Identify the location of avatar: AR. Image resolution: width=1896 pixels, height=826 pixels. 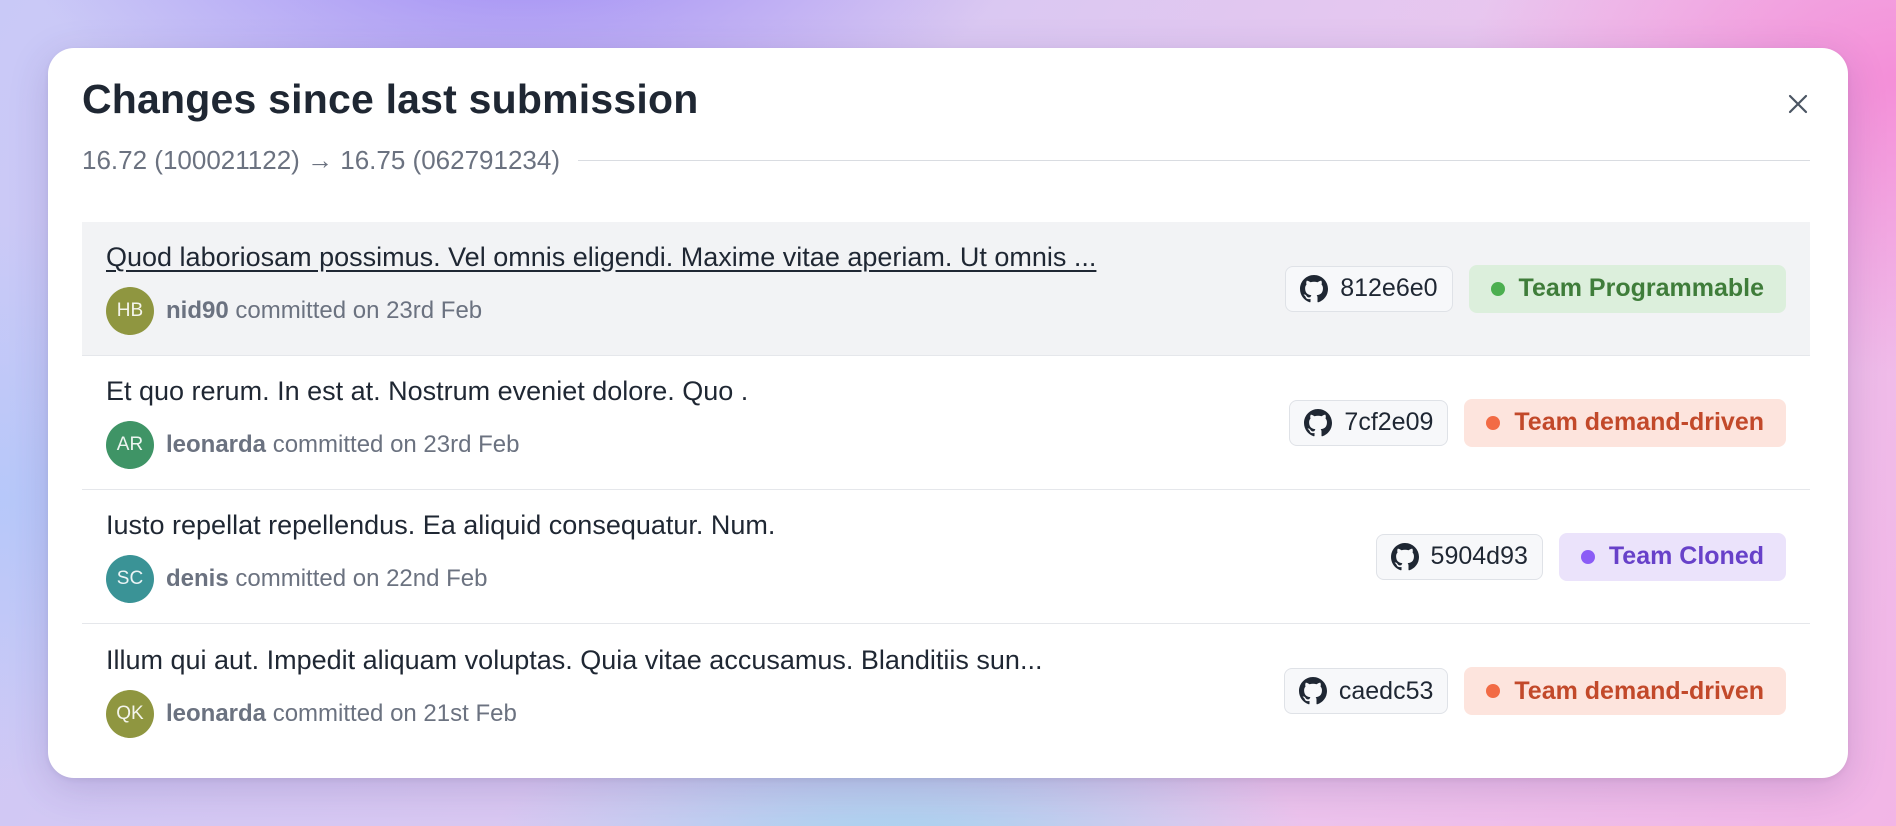
(130, 445).